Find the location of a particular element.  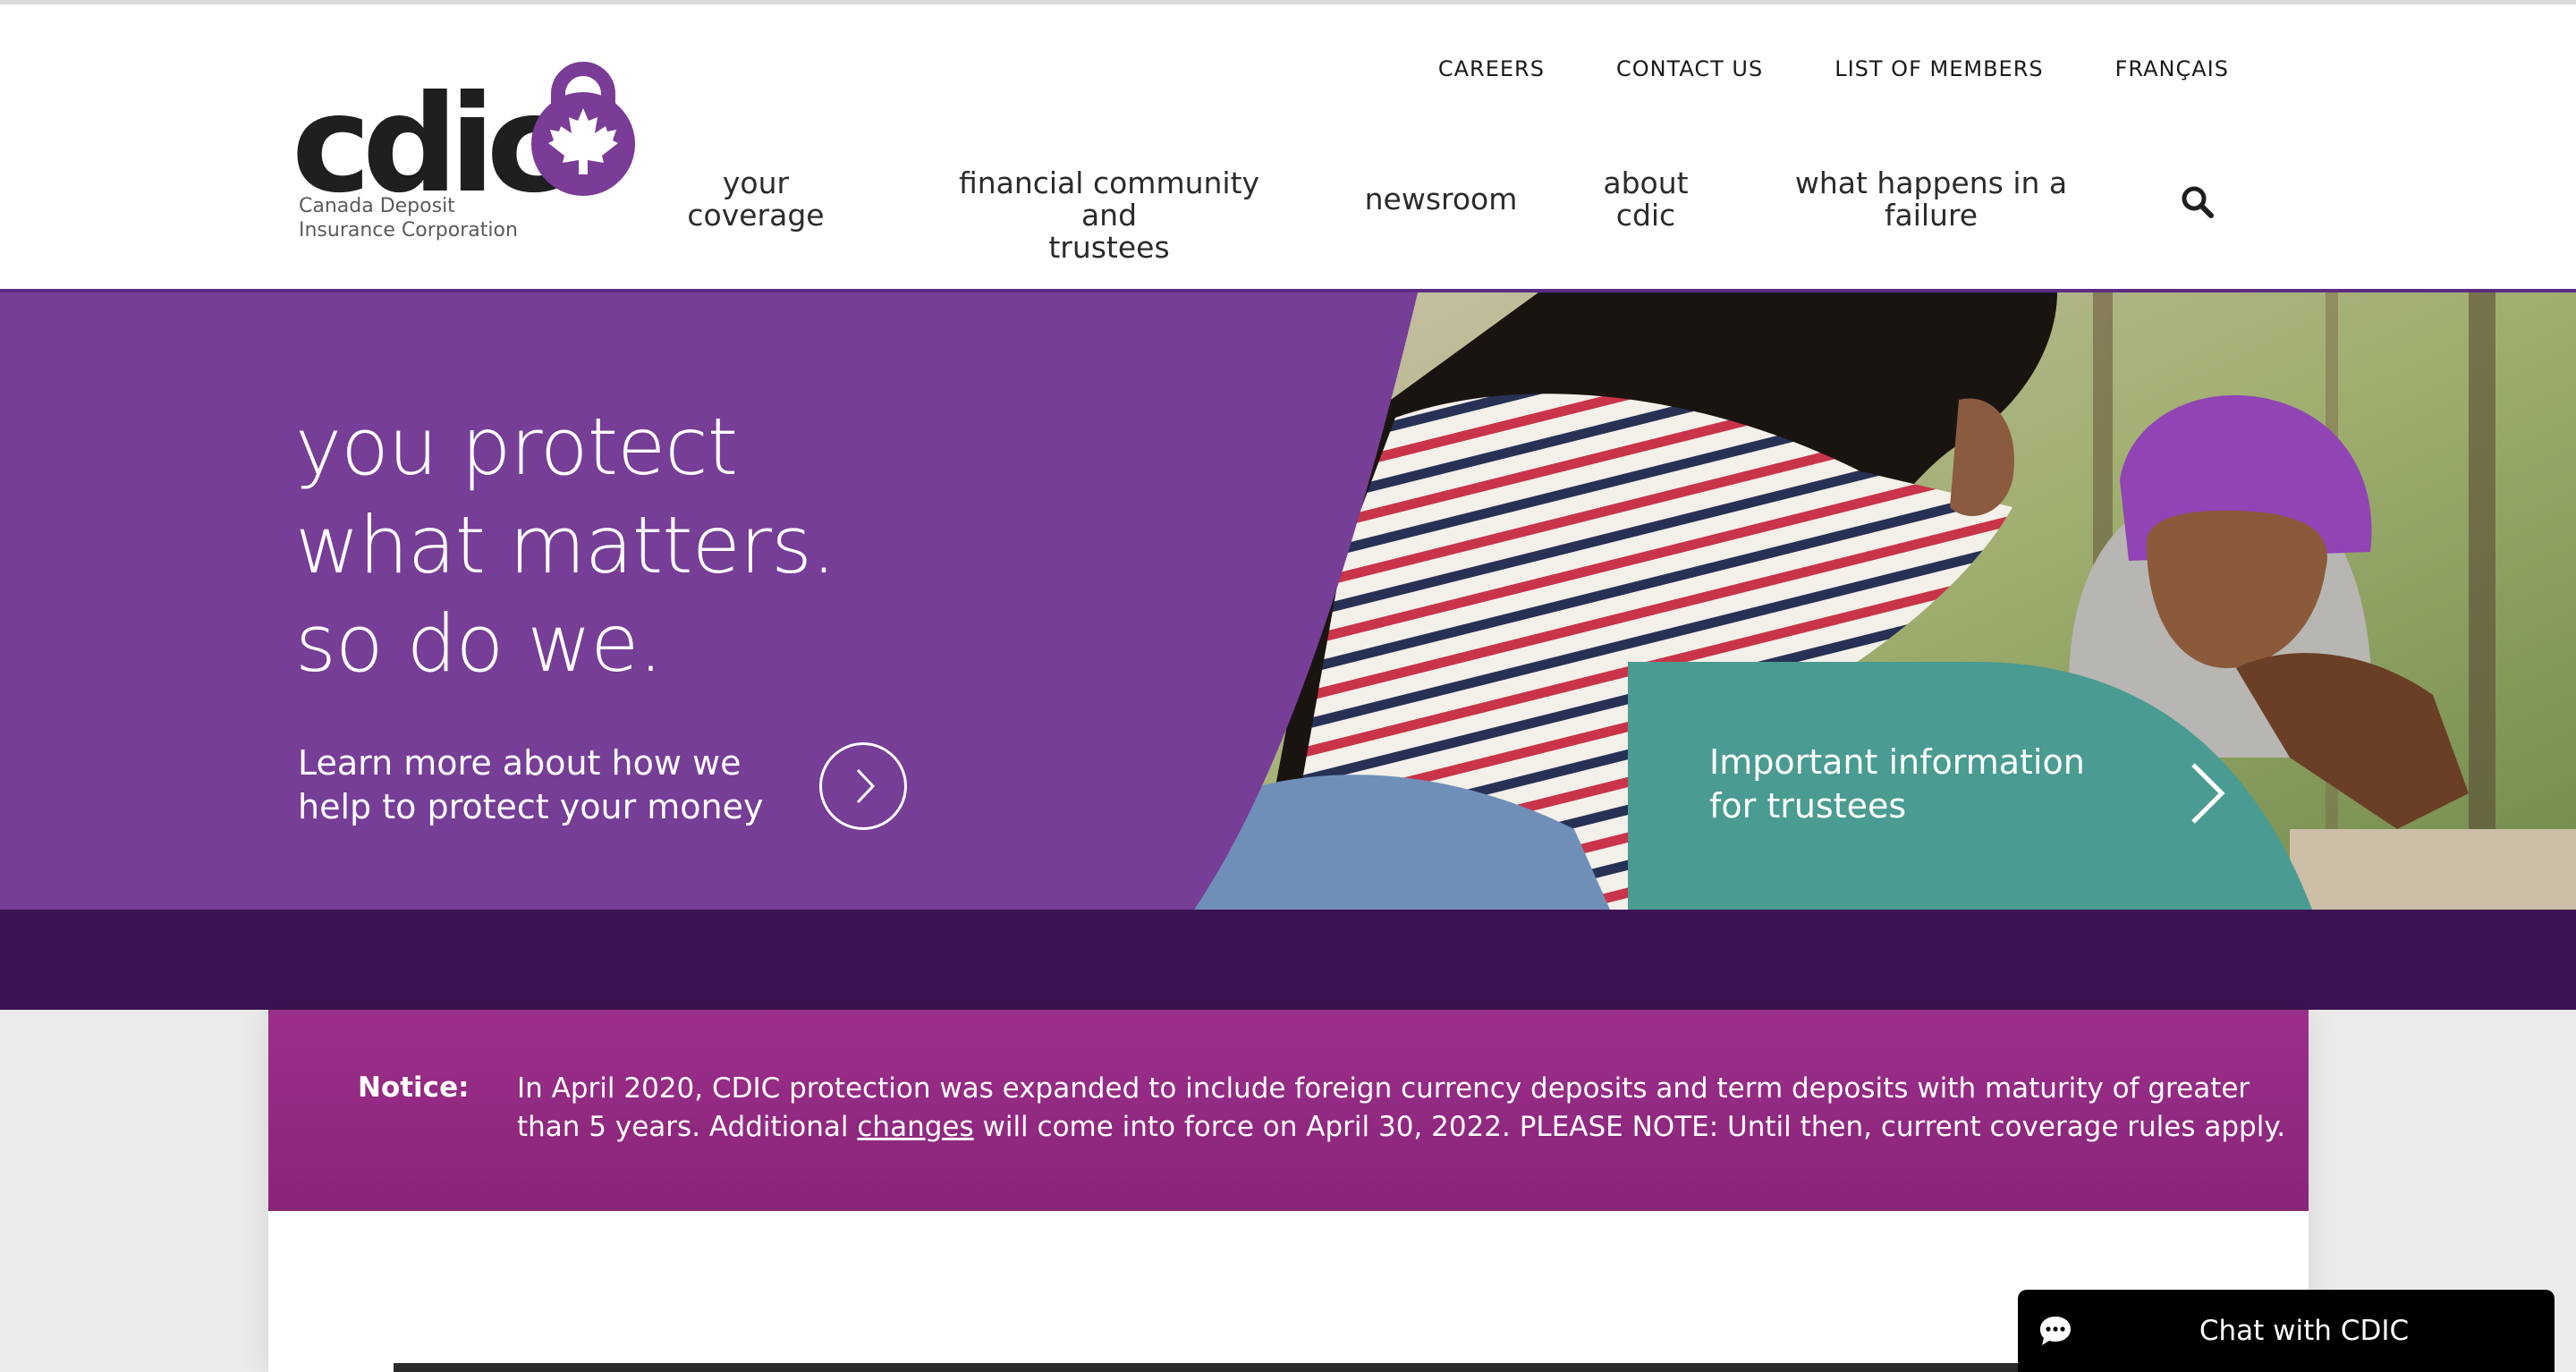

chat-button: Chat with CDIC is located at coordinates (2286, 1331).